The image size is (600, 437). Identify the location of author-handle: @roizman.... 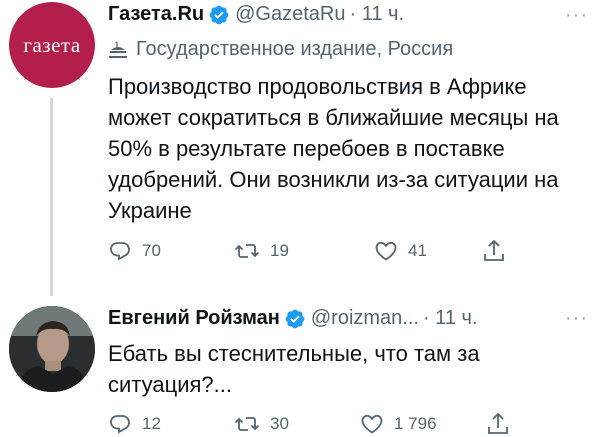
(365, 318).